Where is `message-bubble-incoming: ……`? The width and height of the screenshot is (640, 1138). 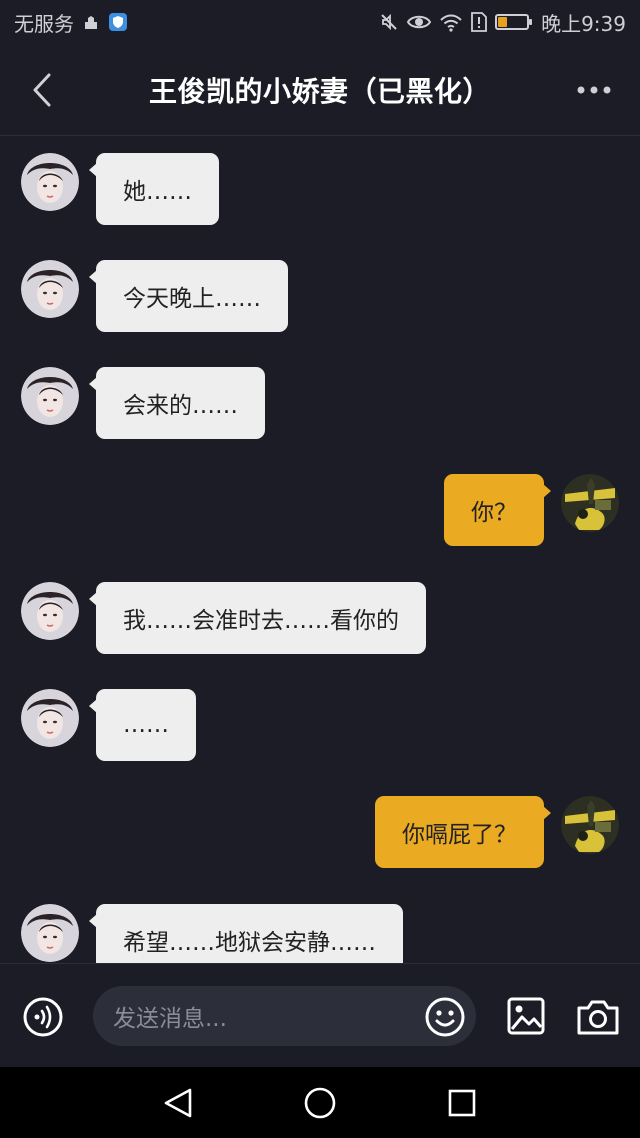 message-bubble-incoming: …… is located at coordinates (142, 725).